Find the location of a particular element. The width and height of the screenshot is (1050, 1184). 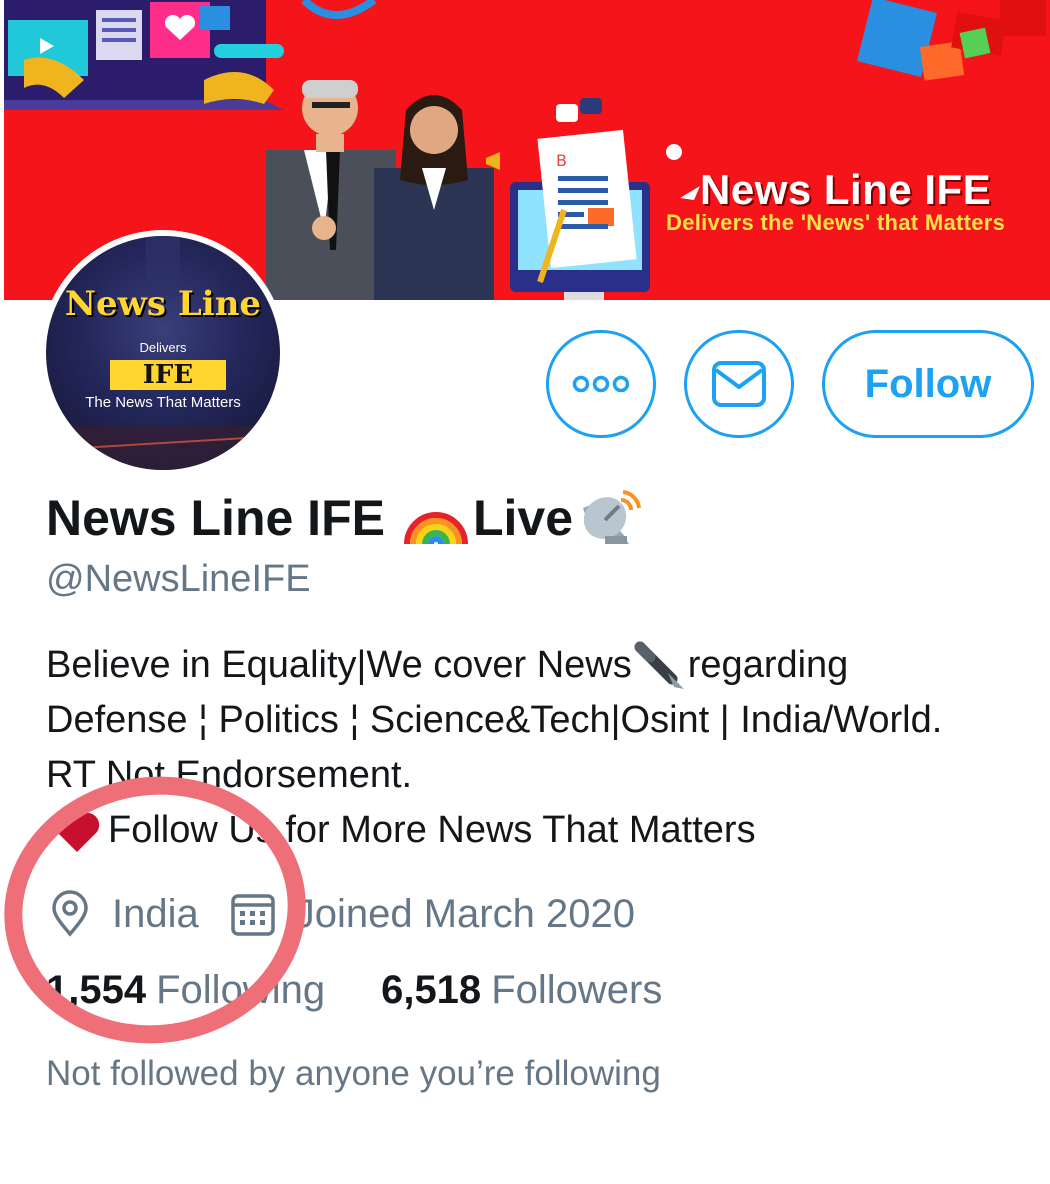

bio-line1-suffix: regarding is located at coordinates (768, 665).